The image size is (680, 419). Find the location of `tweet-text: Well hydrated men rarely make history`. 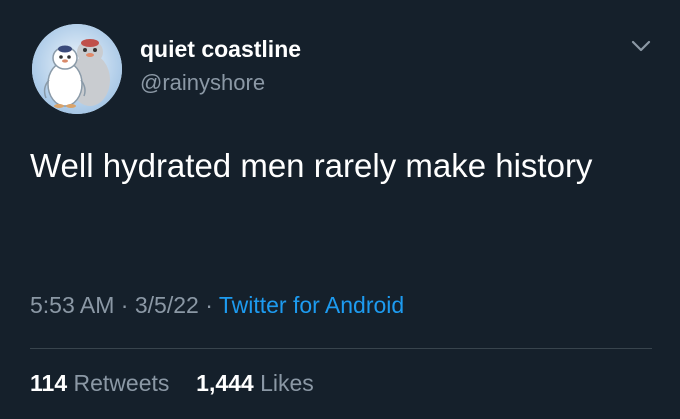

tweet-text: Well hydrated men rarely make history is located at coordinates (311, 165).